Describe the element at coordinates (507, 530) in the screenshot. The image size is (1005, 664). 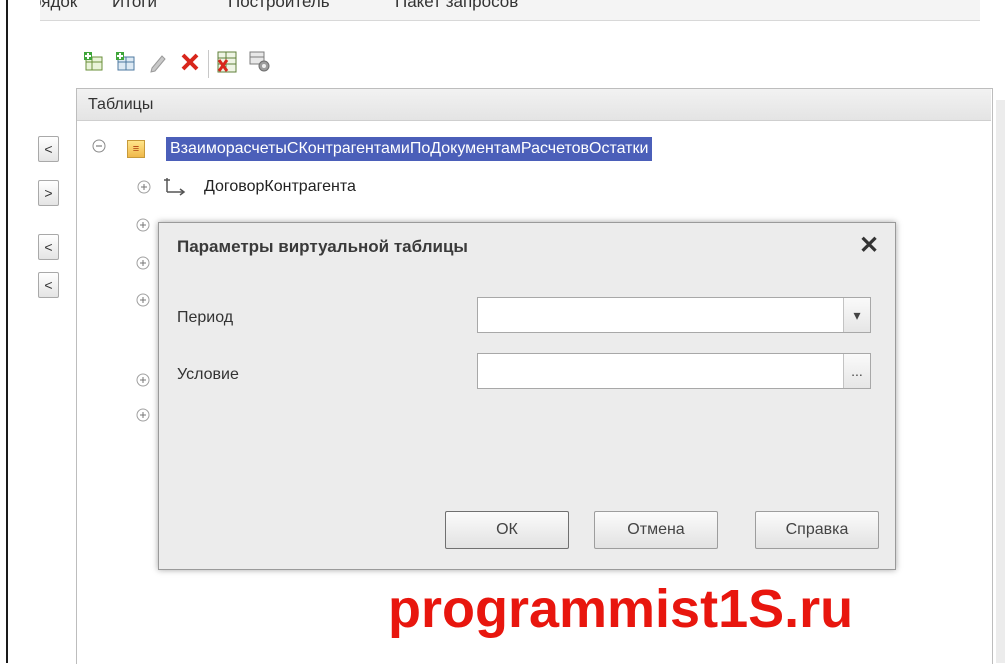
I see `ok-button: ОК` at that location.